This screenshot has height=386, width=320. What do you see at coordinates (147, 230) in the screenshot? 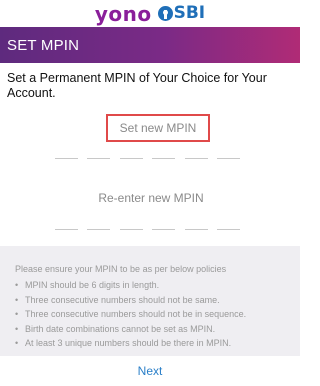
I see `reenter-mpin-digit-row` at bounding box center [147, 230].